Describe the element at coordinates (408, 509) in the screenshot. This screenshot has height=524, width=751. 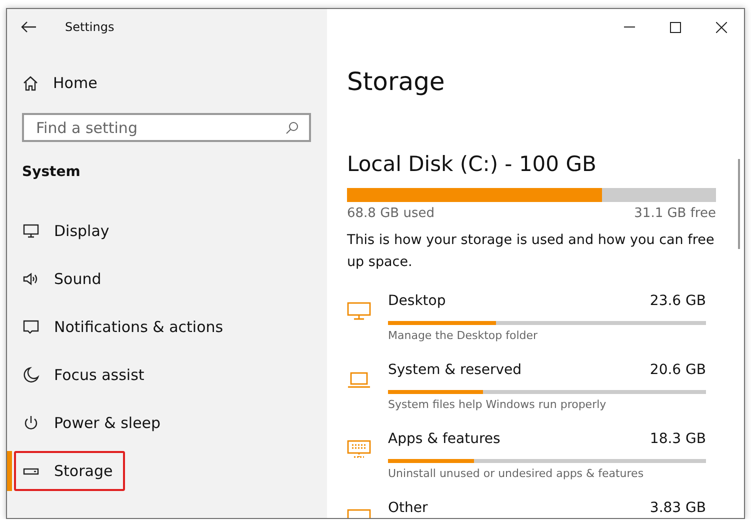
I see `category-name: Other` at that location.